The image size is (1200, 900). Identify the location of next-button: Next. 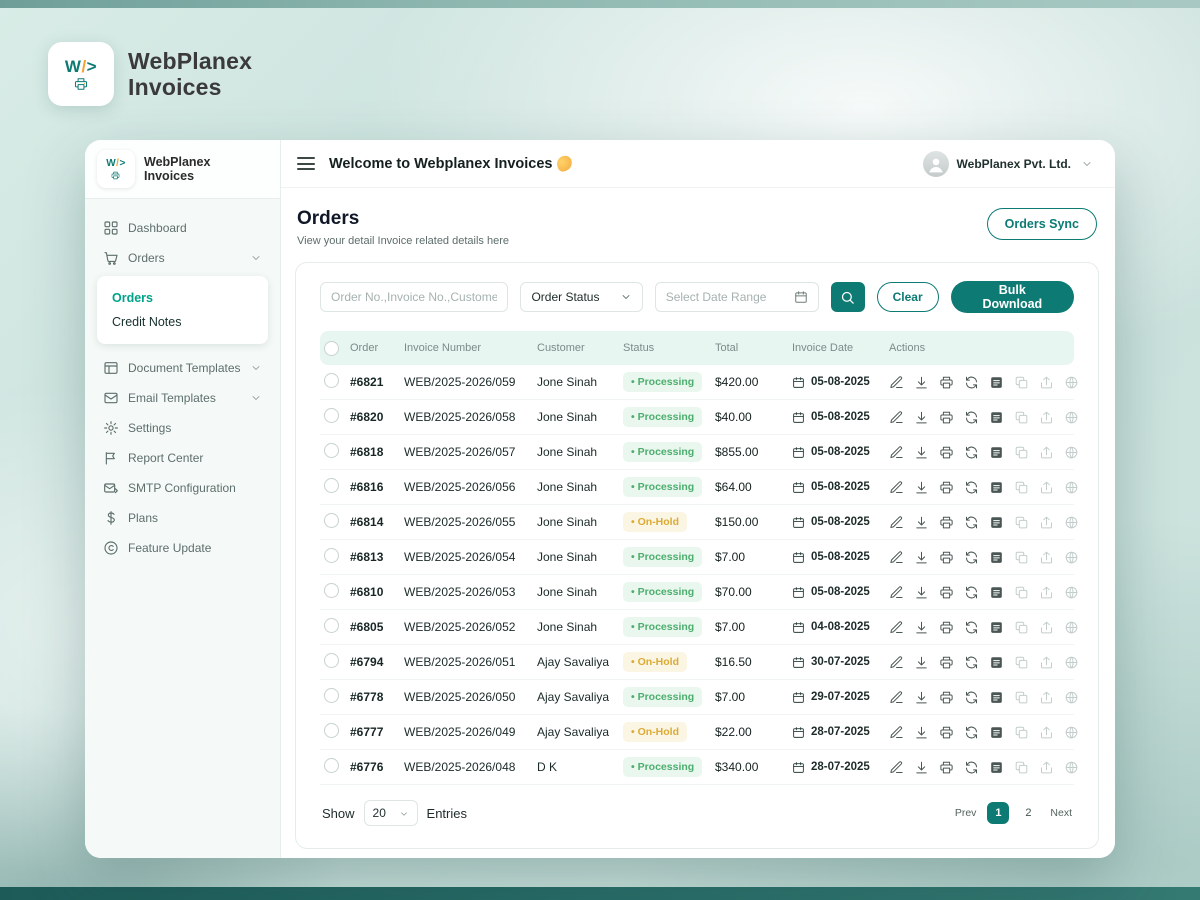
(1061, 813).